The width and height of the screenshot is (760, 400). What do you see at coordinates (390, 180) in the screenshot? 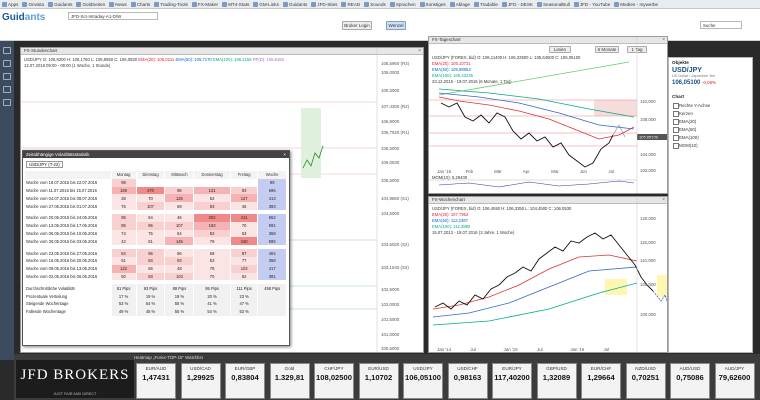
I see `y-axis-tick: 105,5000` at bounding box center [390, 180].